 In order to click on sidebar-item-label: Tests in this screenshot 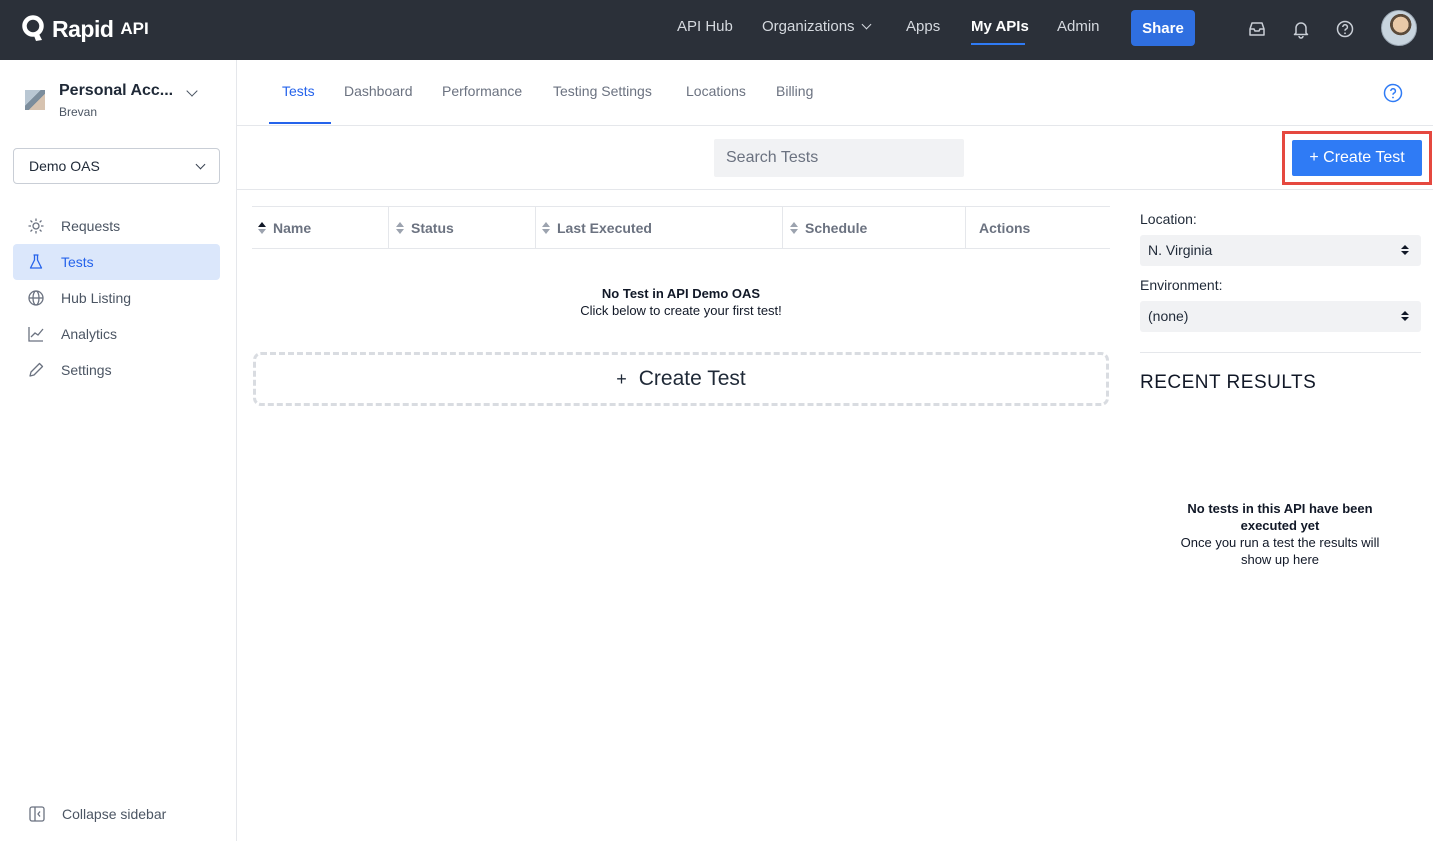, I will do `click(77, 262)`.